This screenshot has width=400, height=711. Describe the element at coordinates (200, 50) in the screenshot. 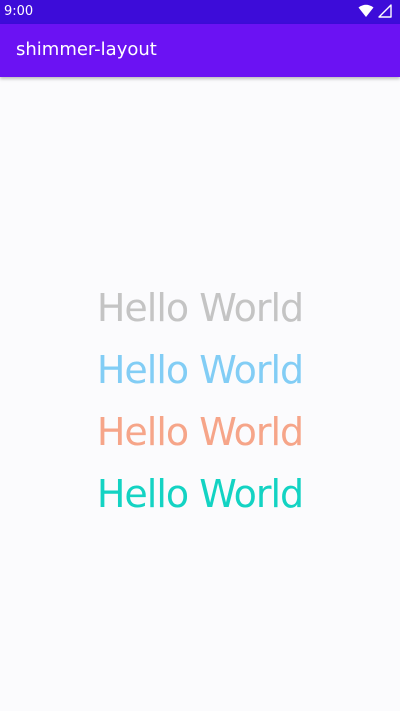

I see `app-bar: shimmer-layout` at that location.